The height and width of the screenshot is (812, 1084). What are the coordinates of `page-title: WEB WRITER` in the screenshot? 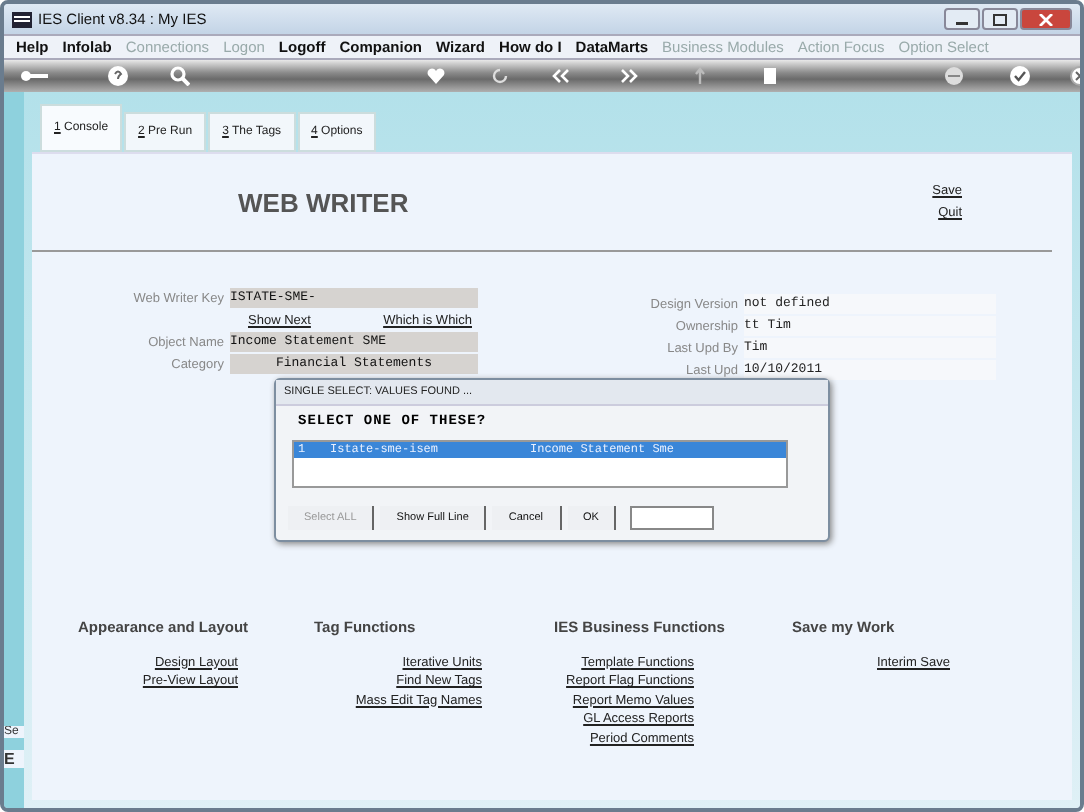 It's located at (323, 202).